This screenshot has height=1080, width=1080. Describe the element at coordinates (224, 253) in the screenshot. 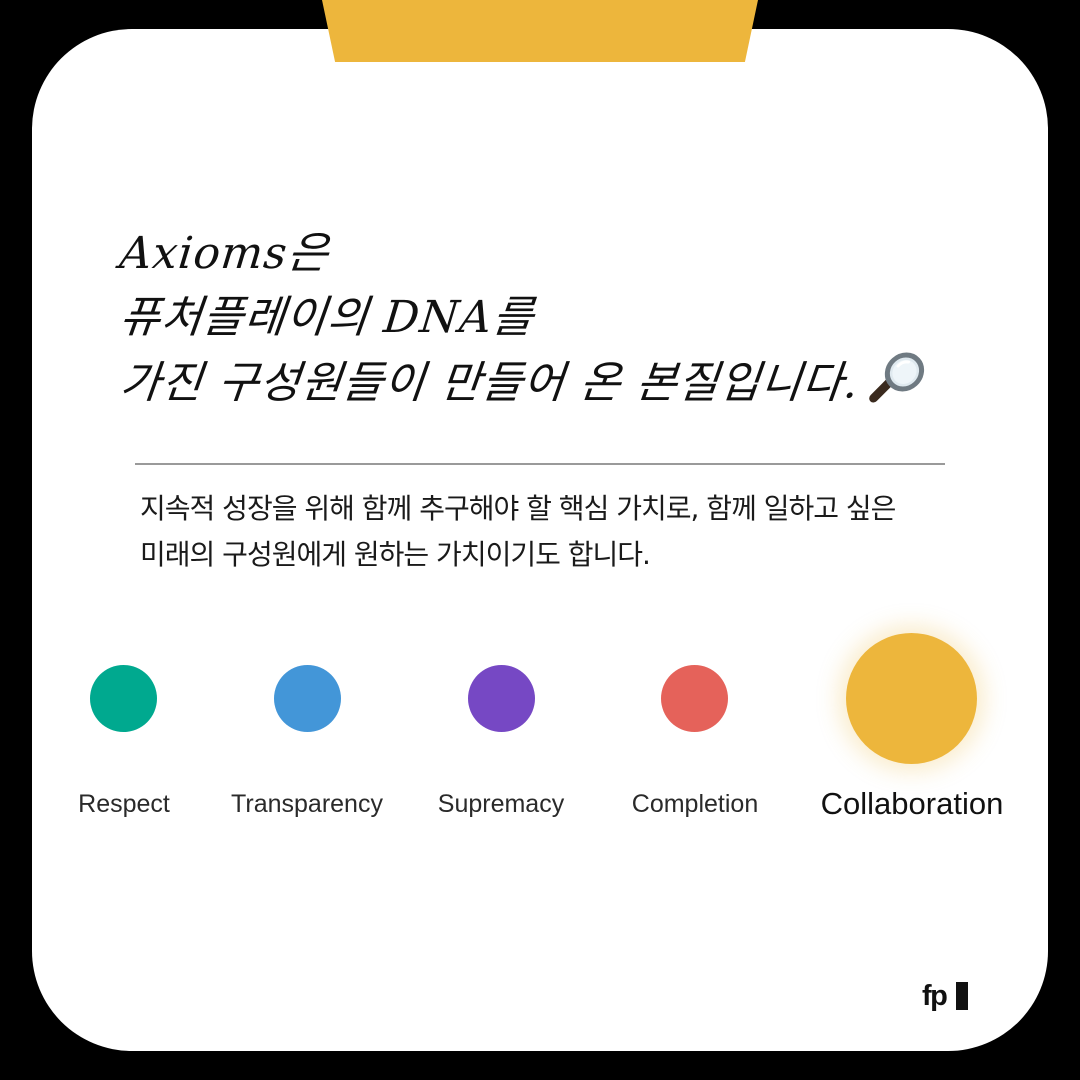

I see `headline-line-1: Axioms은` at that location.